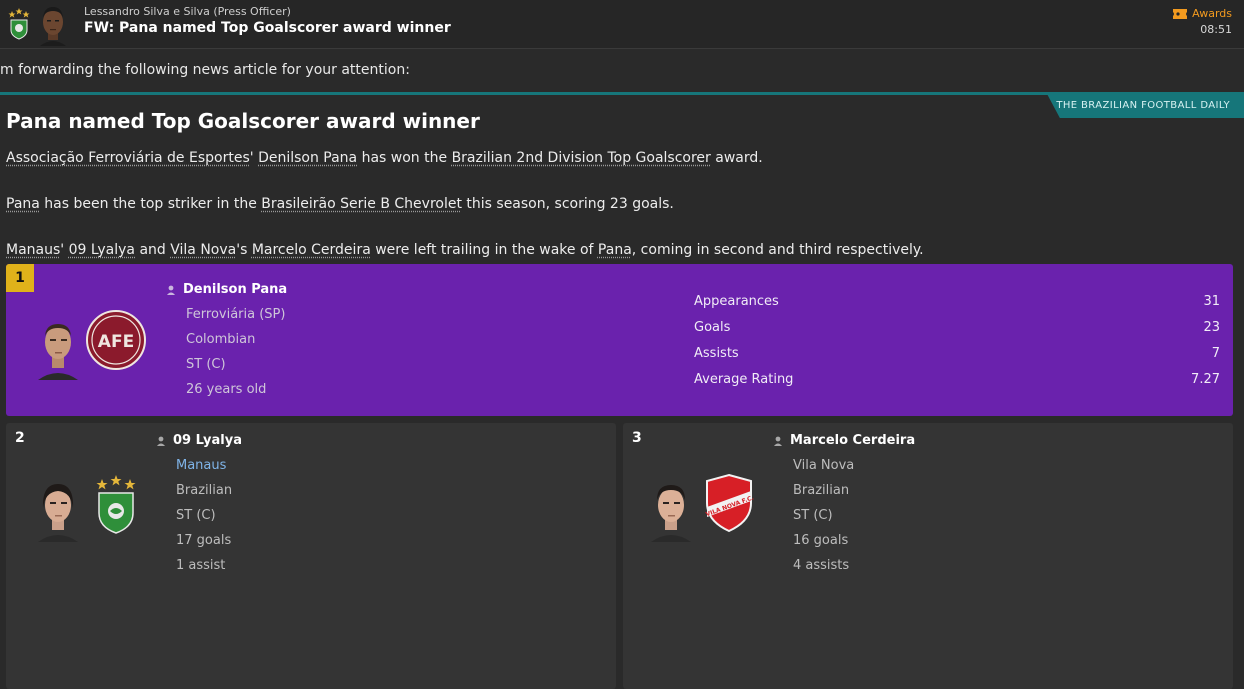 The width and height of the screenshot is (1244, 689). What do you see at coordinates (957, 353) in the screenshot?
I see `stat-row-assists: Assists 7` at bounding box center [957, 353].